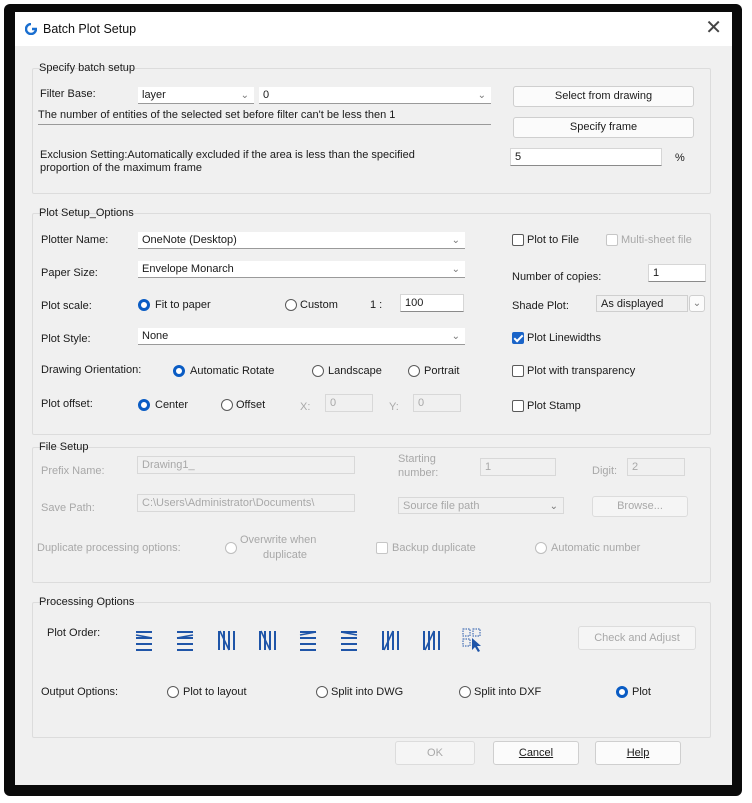 The width and height of the screenshot is (752, 803). What do you see at coordinates (518, 240) in the screenshot?
I see `plot-to-file-checkbox` at bounding box center [518, 240].